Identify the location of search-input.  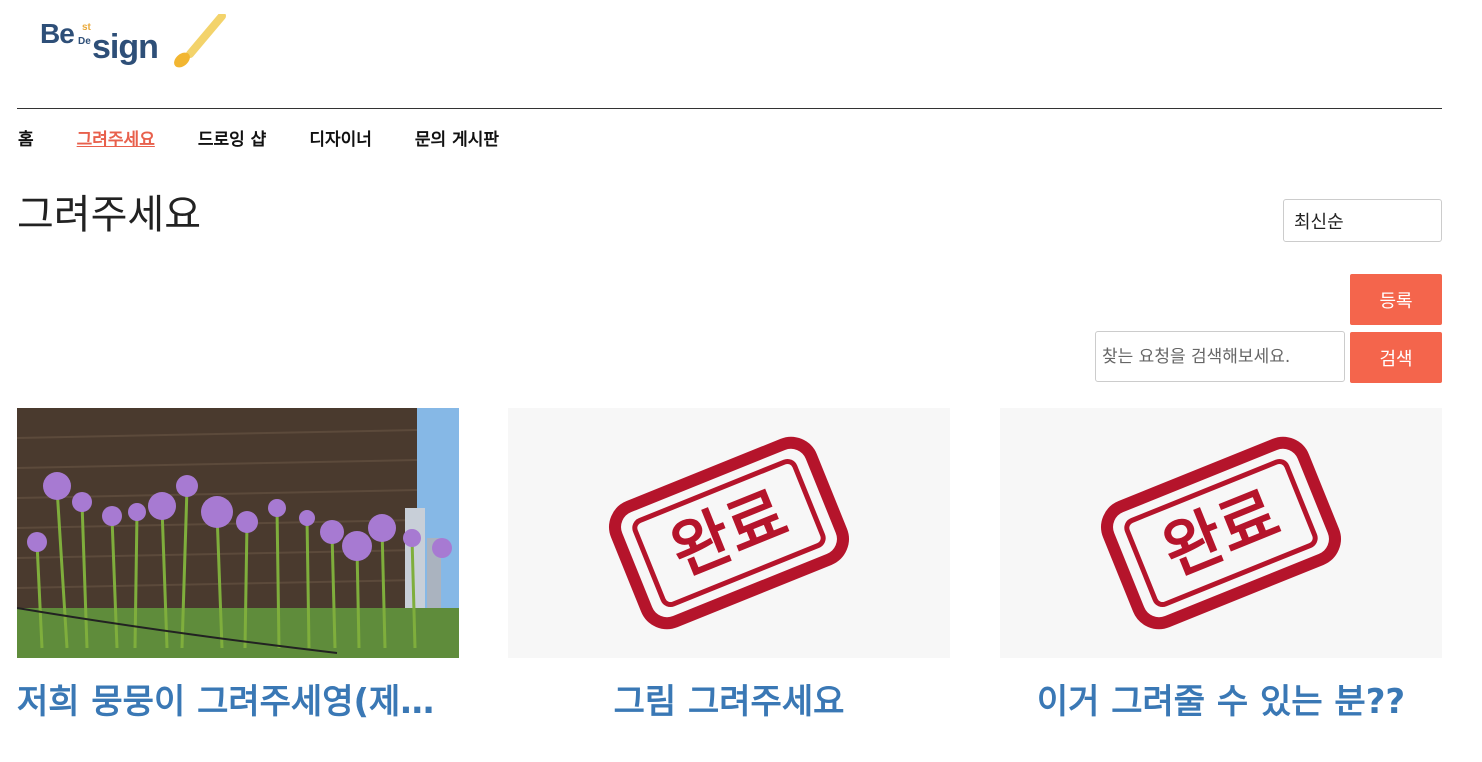
(1220, 356).